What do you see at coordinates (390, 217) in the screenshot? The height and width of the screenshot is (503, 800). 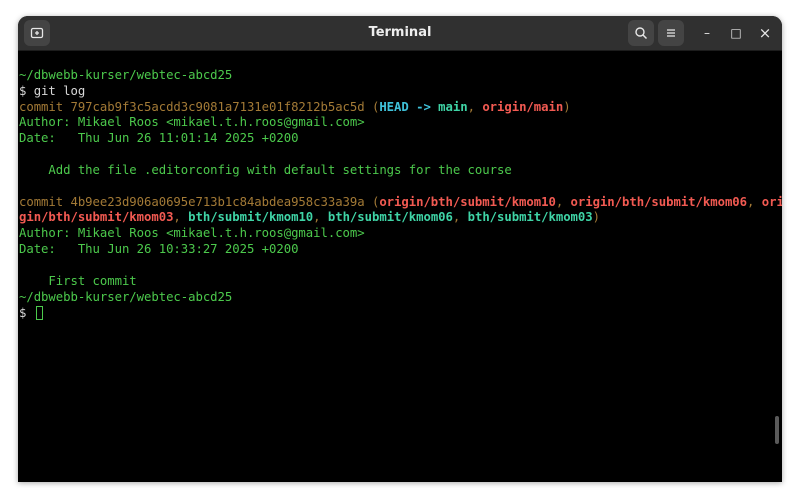 I see `ref-local-branch: bth/submit/kmom06` at bounding box center [390, 217].